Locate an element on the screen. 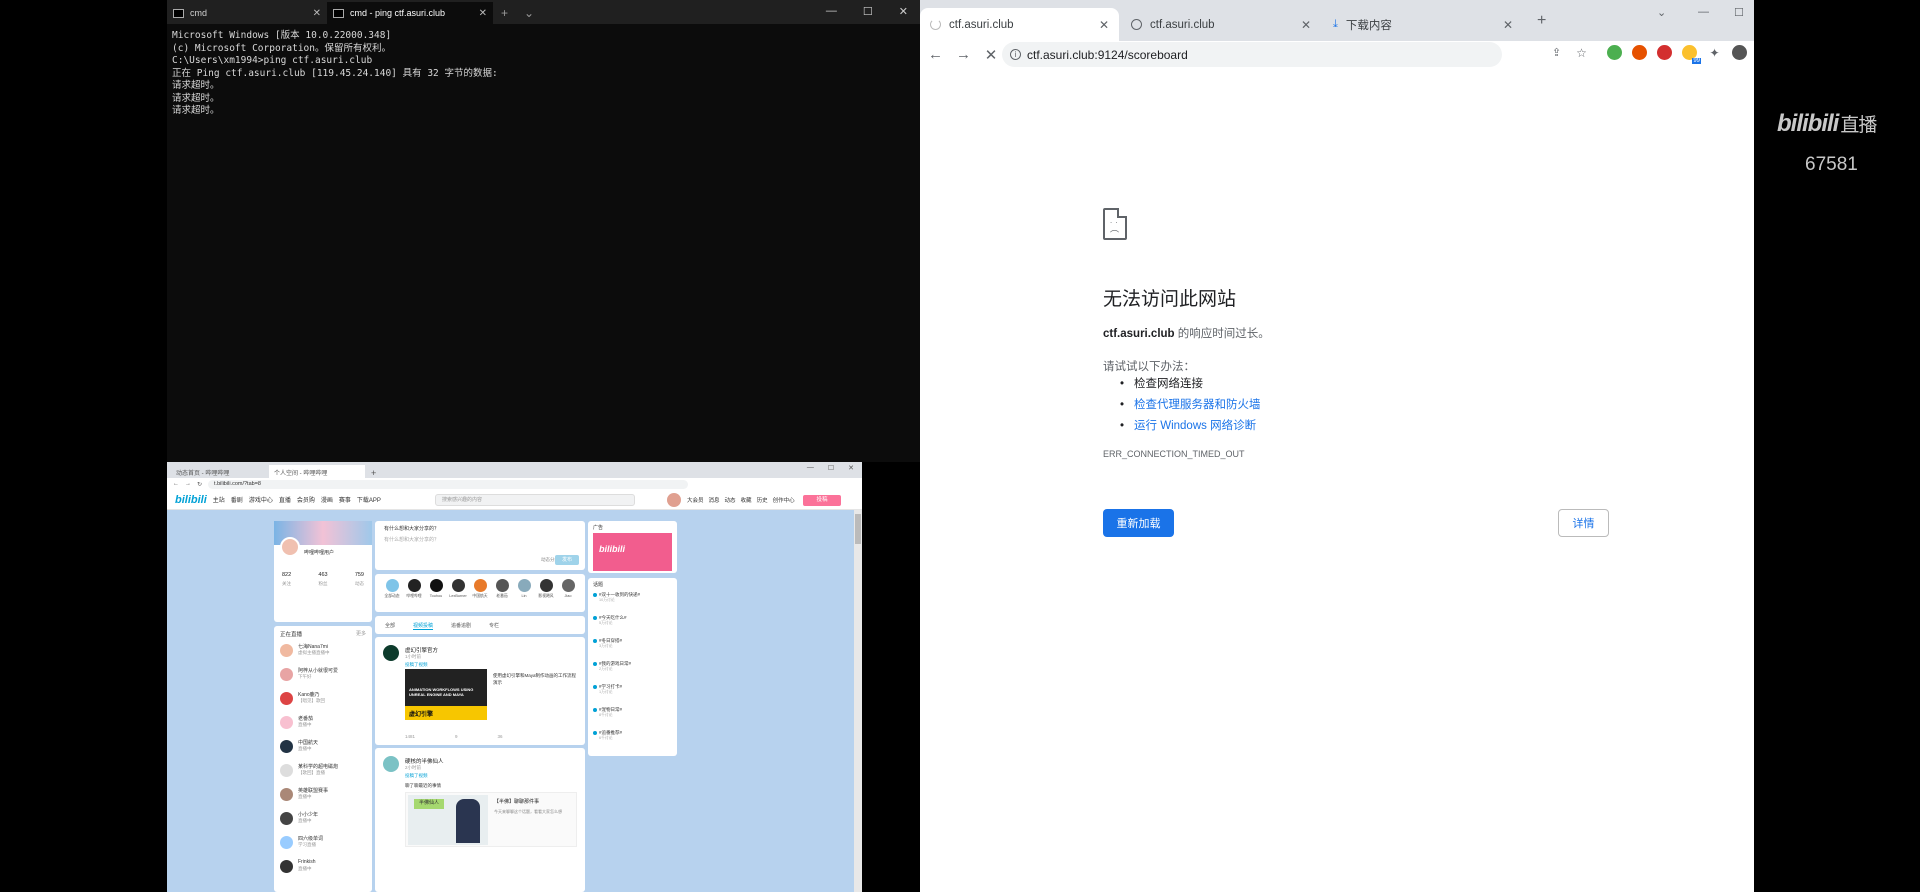 Image resolution: width=1920 pixels, height=892 pixels. suggestion-link-diagnostics: 运行 Windows 网络诊断 is located at coordinates (1190, 426).